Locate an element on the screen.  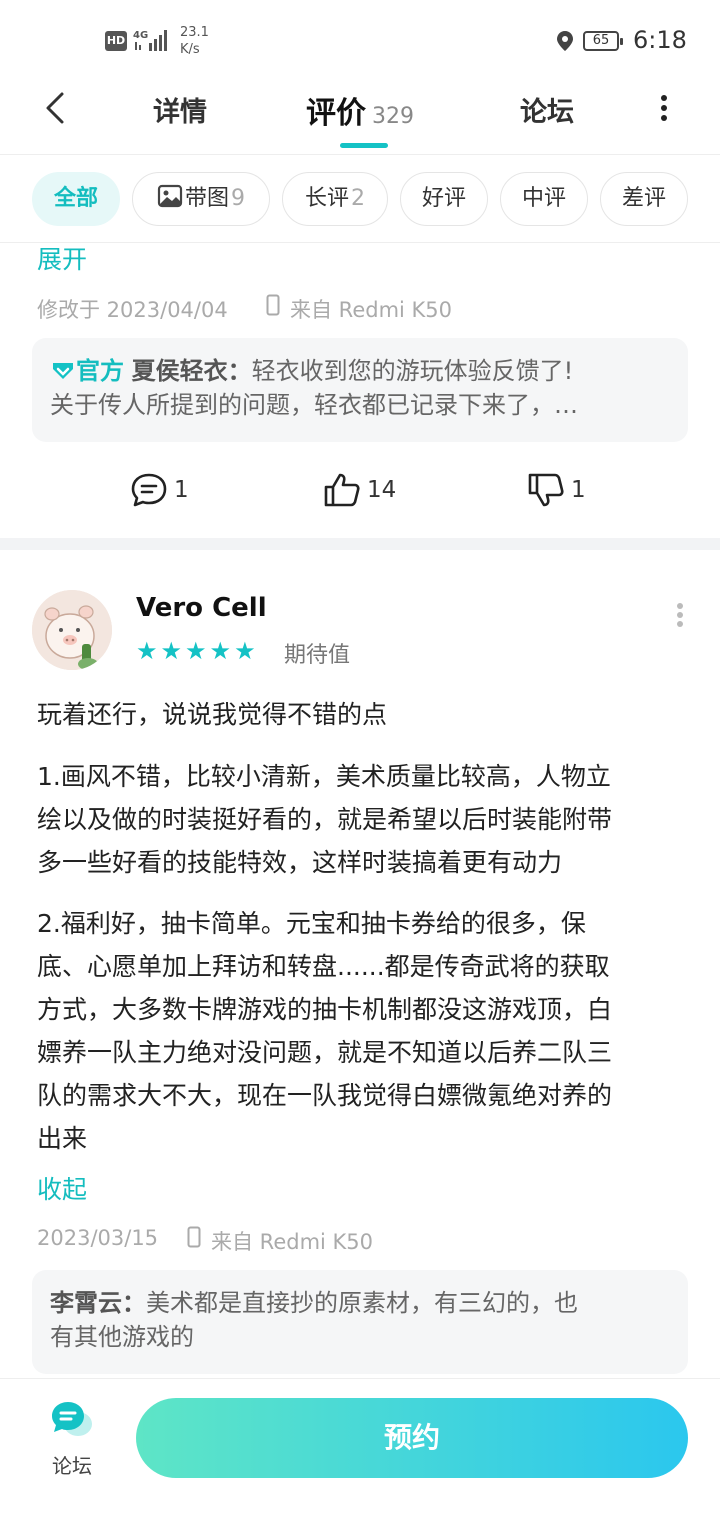
review-count: 329 is located at coordinates (393, 116).